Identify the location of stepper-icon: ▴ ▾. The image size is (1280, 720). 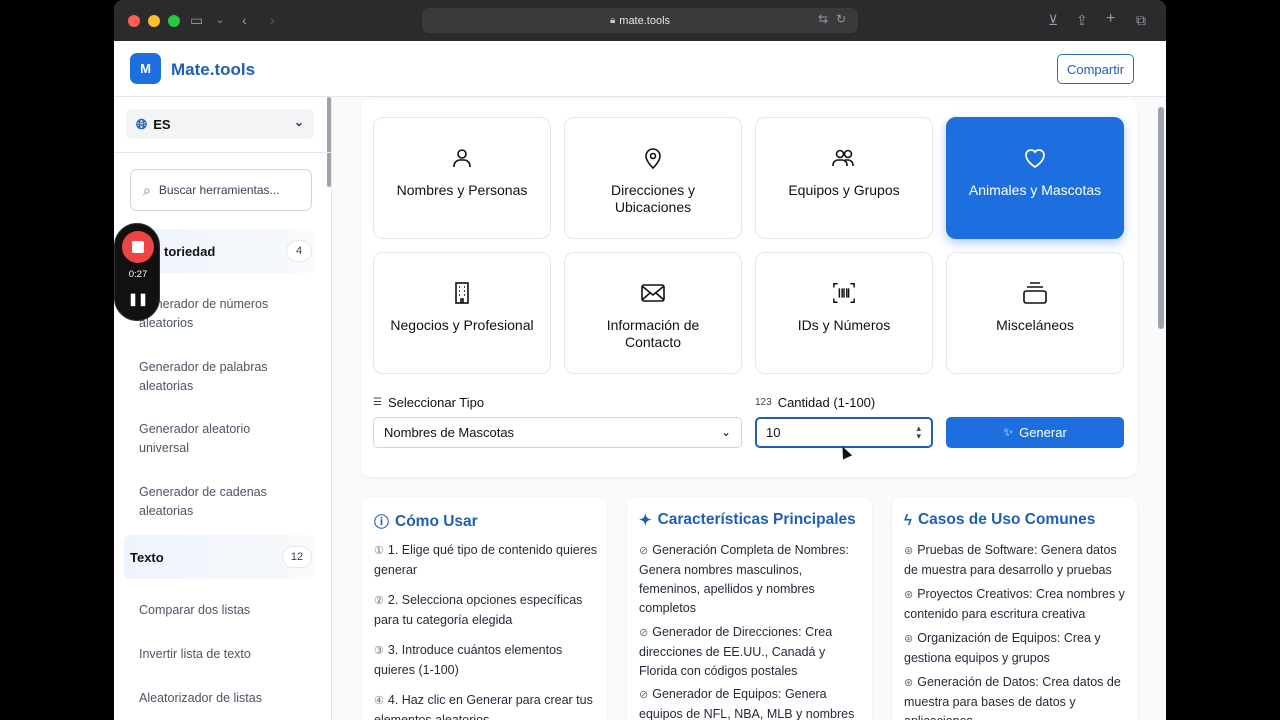
(918, 432).